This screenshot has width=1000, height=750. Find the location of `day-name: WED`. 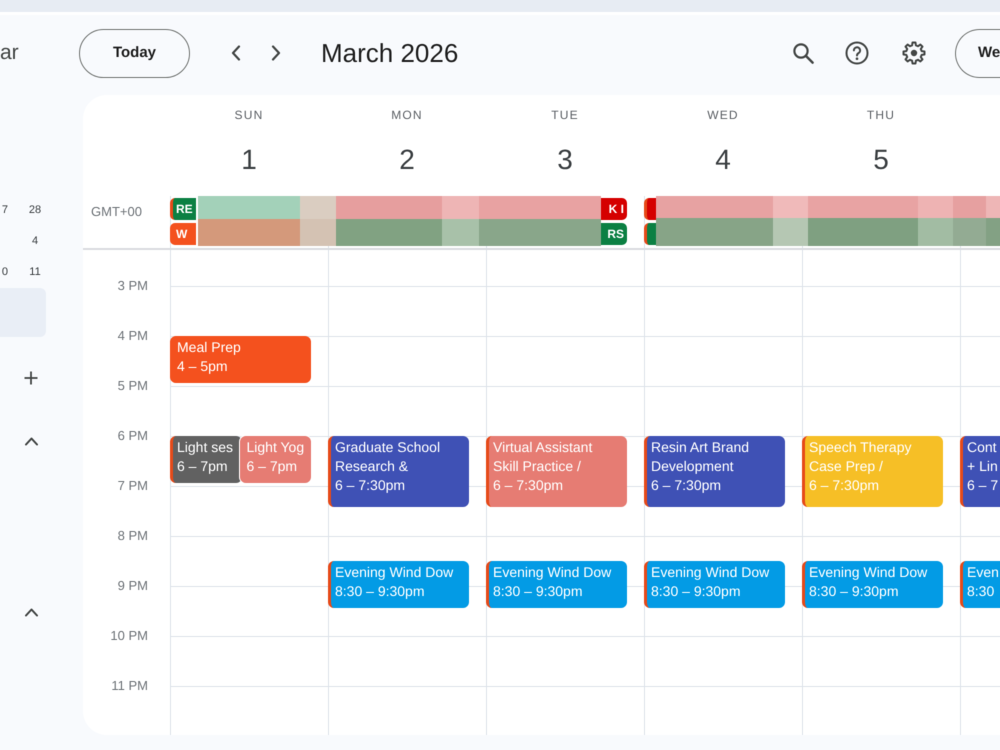

day-name: WED is located at coordinates (723, 115).